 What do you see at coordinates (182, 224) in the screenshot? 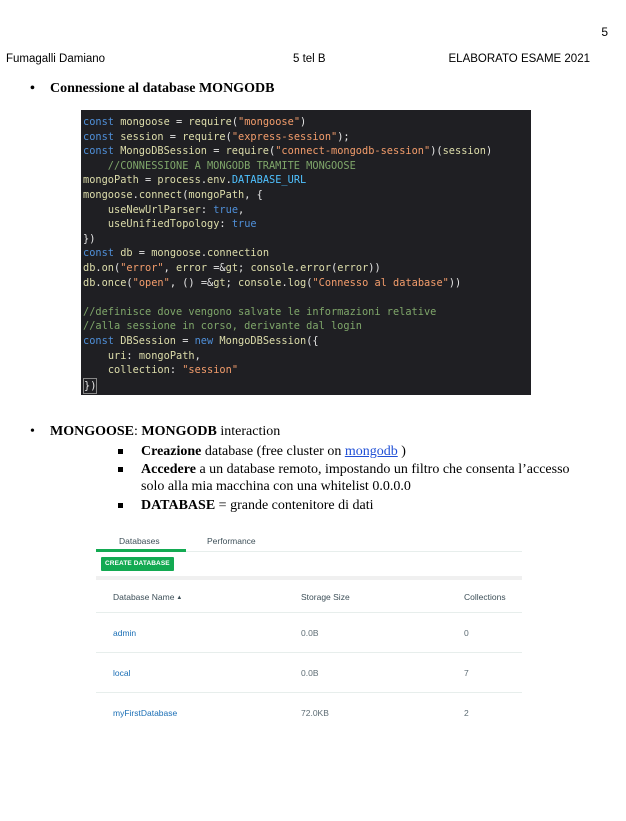
I see `code-line: useUnifiedTopology: true` at bounding box center [182, 224].